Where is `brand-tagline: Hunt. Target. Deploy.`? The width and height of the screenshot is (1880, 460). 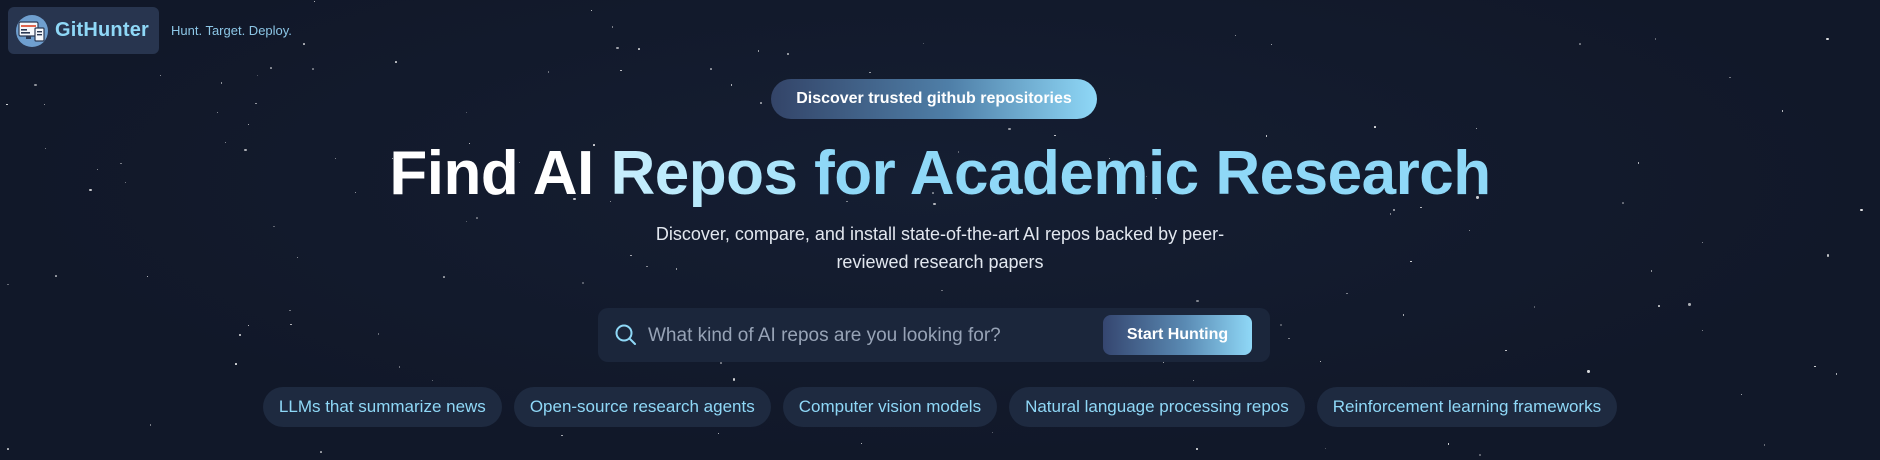
brand-tagline: Hunt. Target. Deploy. is located at coordinates (231, 30).